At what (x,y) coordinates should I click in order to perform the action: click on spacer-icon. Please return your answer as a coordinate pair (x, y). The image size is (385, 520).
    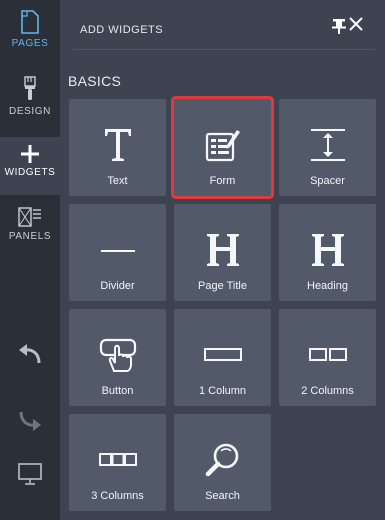
    Looking at the image, I should click on (327, 145).